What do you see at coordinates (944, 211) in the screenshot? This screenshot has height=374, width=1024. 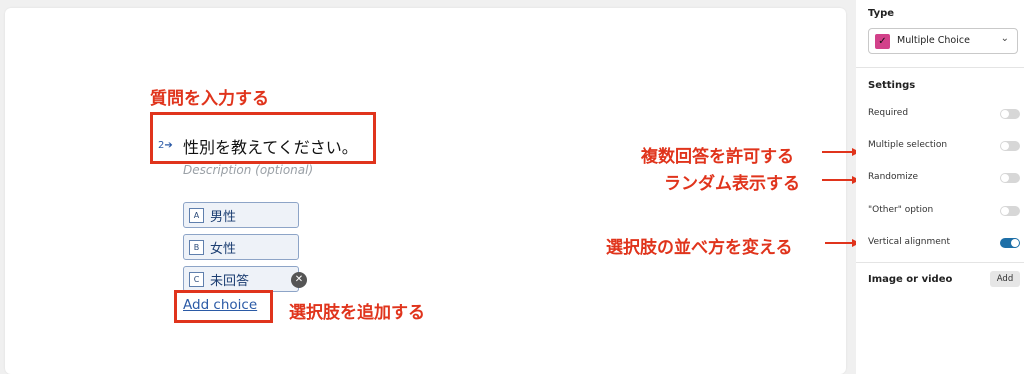 I see `setting-other-option: "Other" option` at bounding box center [944, 211].